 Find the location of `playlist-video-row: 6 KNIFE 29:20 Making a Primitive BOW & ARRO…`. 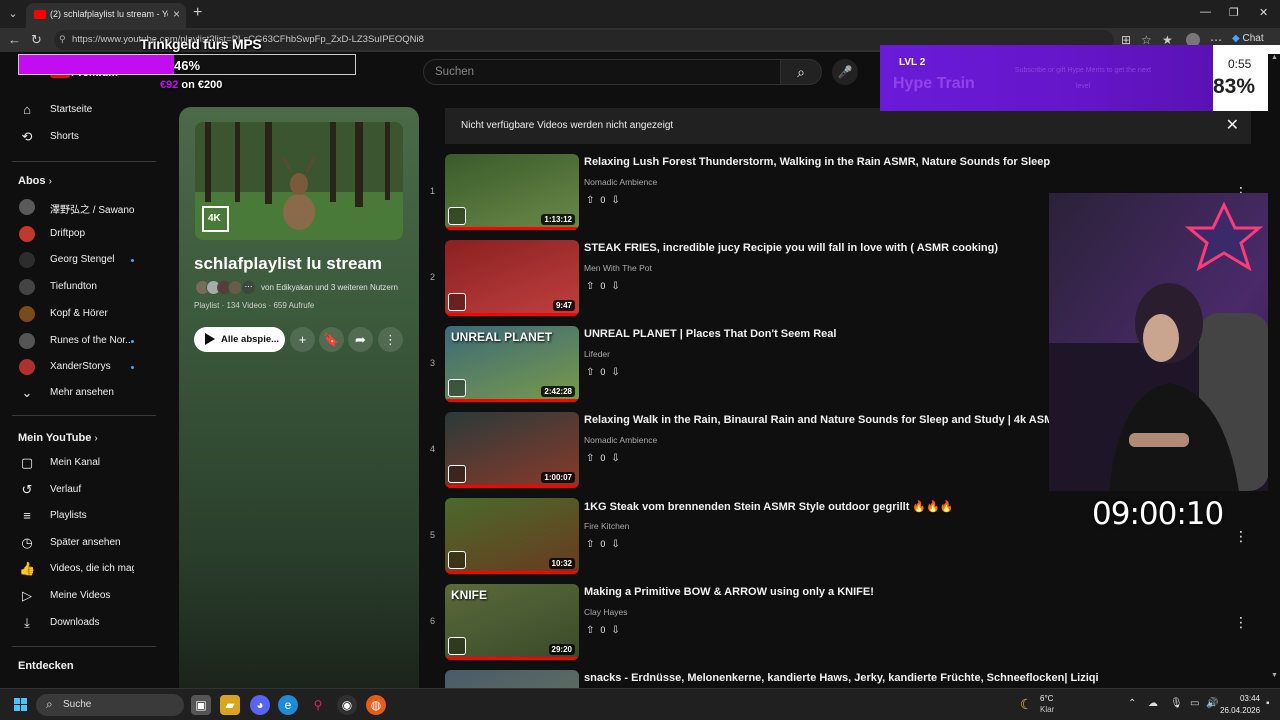

playlist-video-row: 6 KNIFE 29:20 Making a Primitive BOW & ARRO… is located at coordinates (840, 624).